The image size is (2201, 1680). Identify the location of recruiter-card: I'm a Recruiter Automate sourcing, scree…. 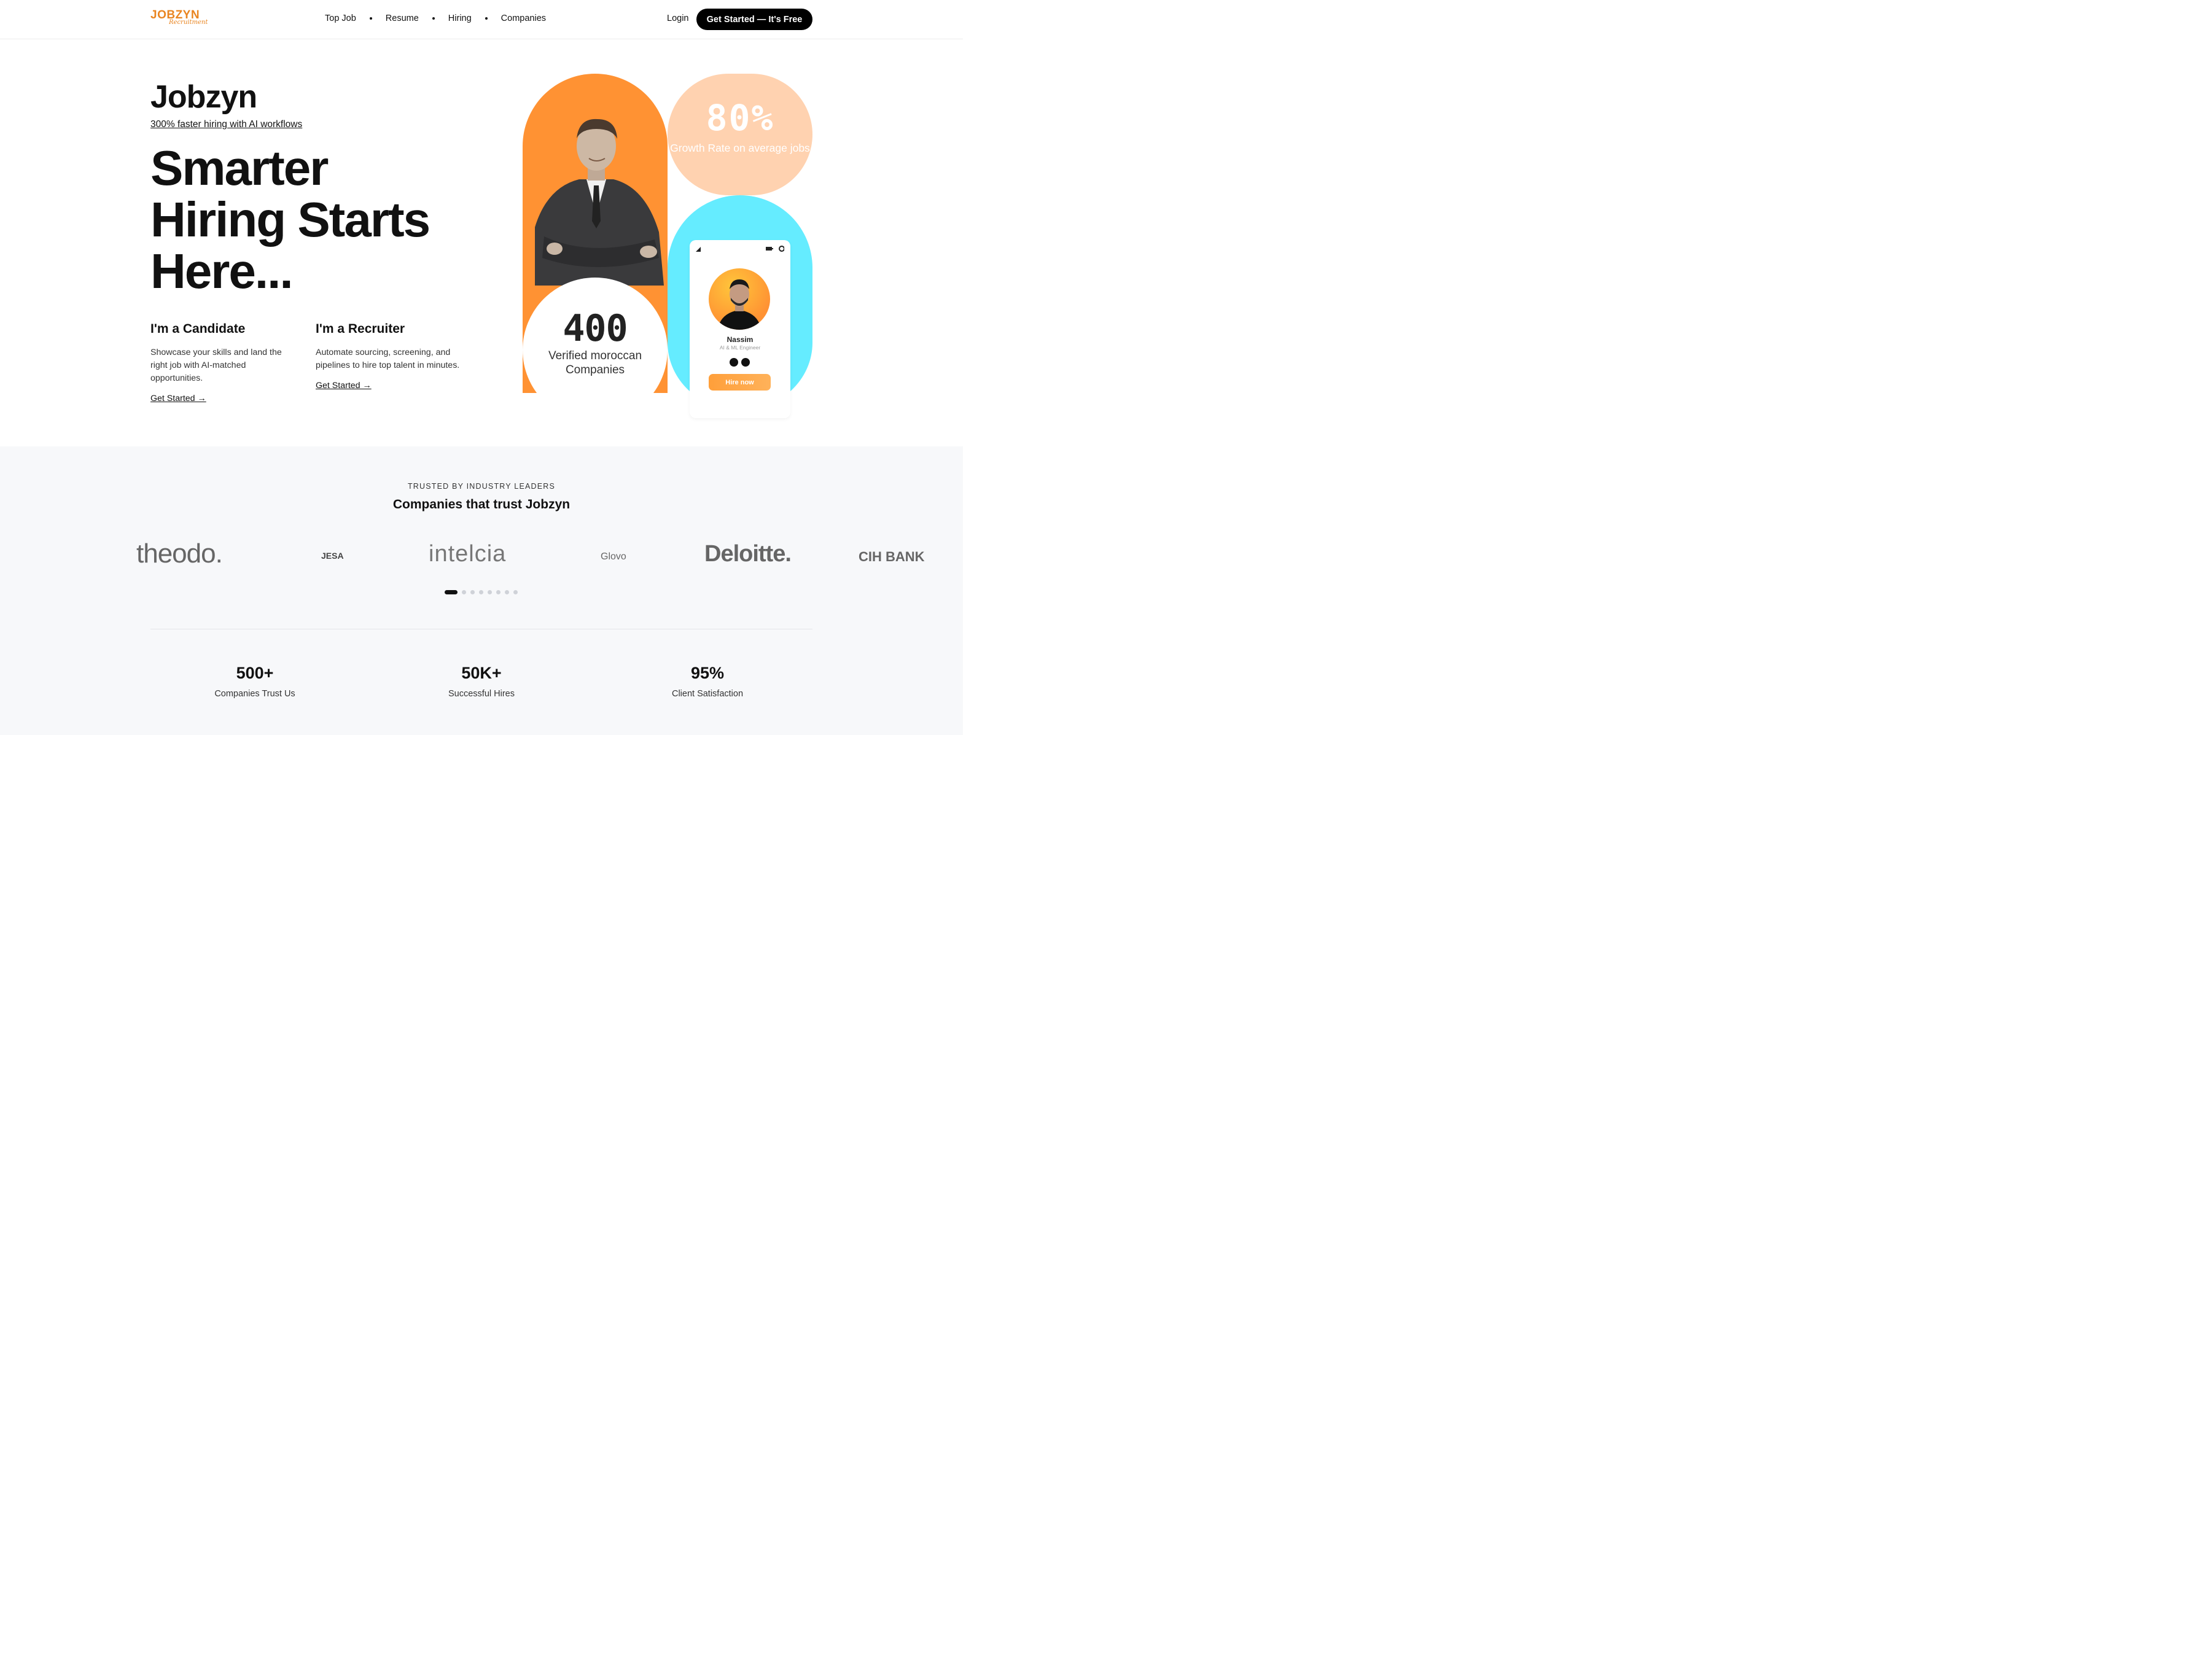
(395, 356).